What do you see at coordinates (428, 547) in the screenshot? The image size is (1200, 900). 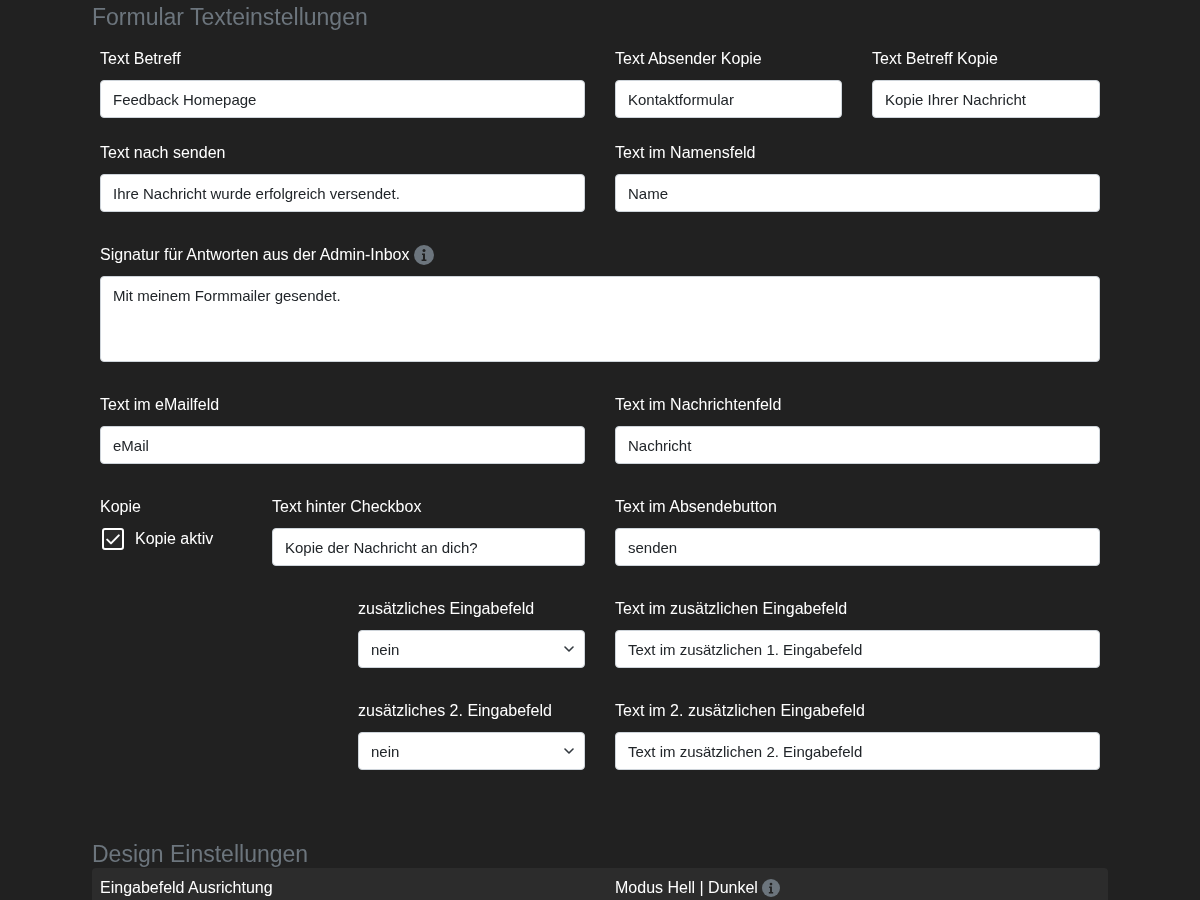 I see `input-field: Kopie der Nachricht an dich?` at bounding box center [428, 547].